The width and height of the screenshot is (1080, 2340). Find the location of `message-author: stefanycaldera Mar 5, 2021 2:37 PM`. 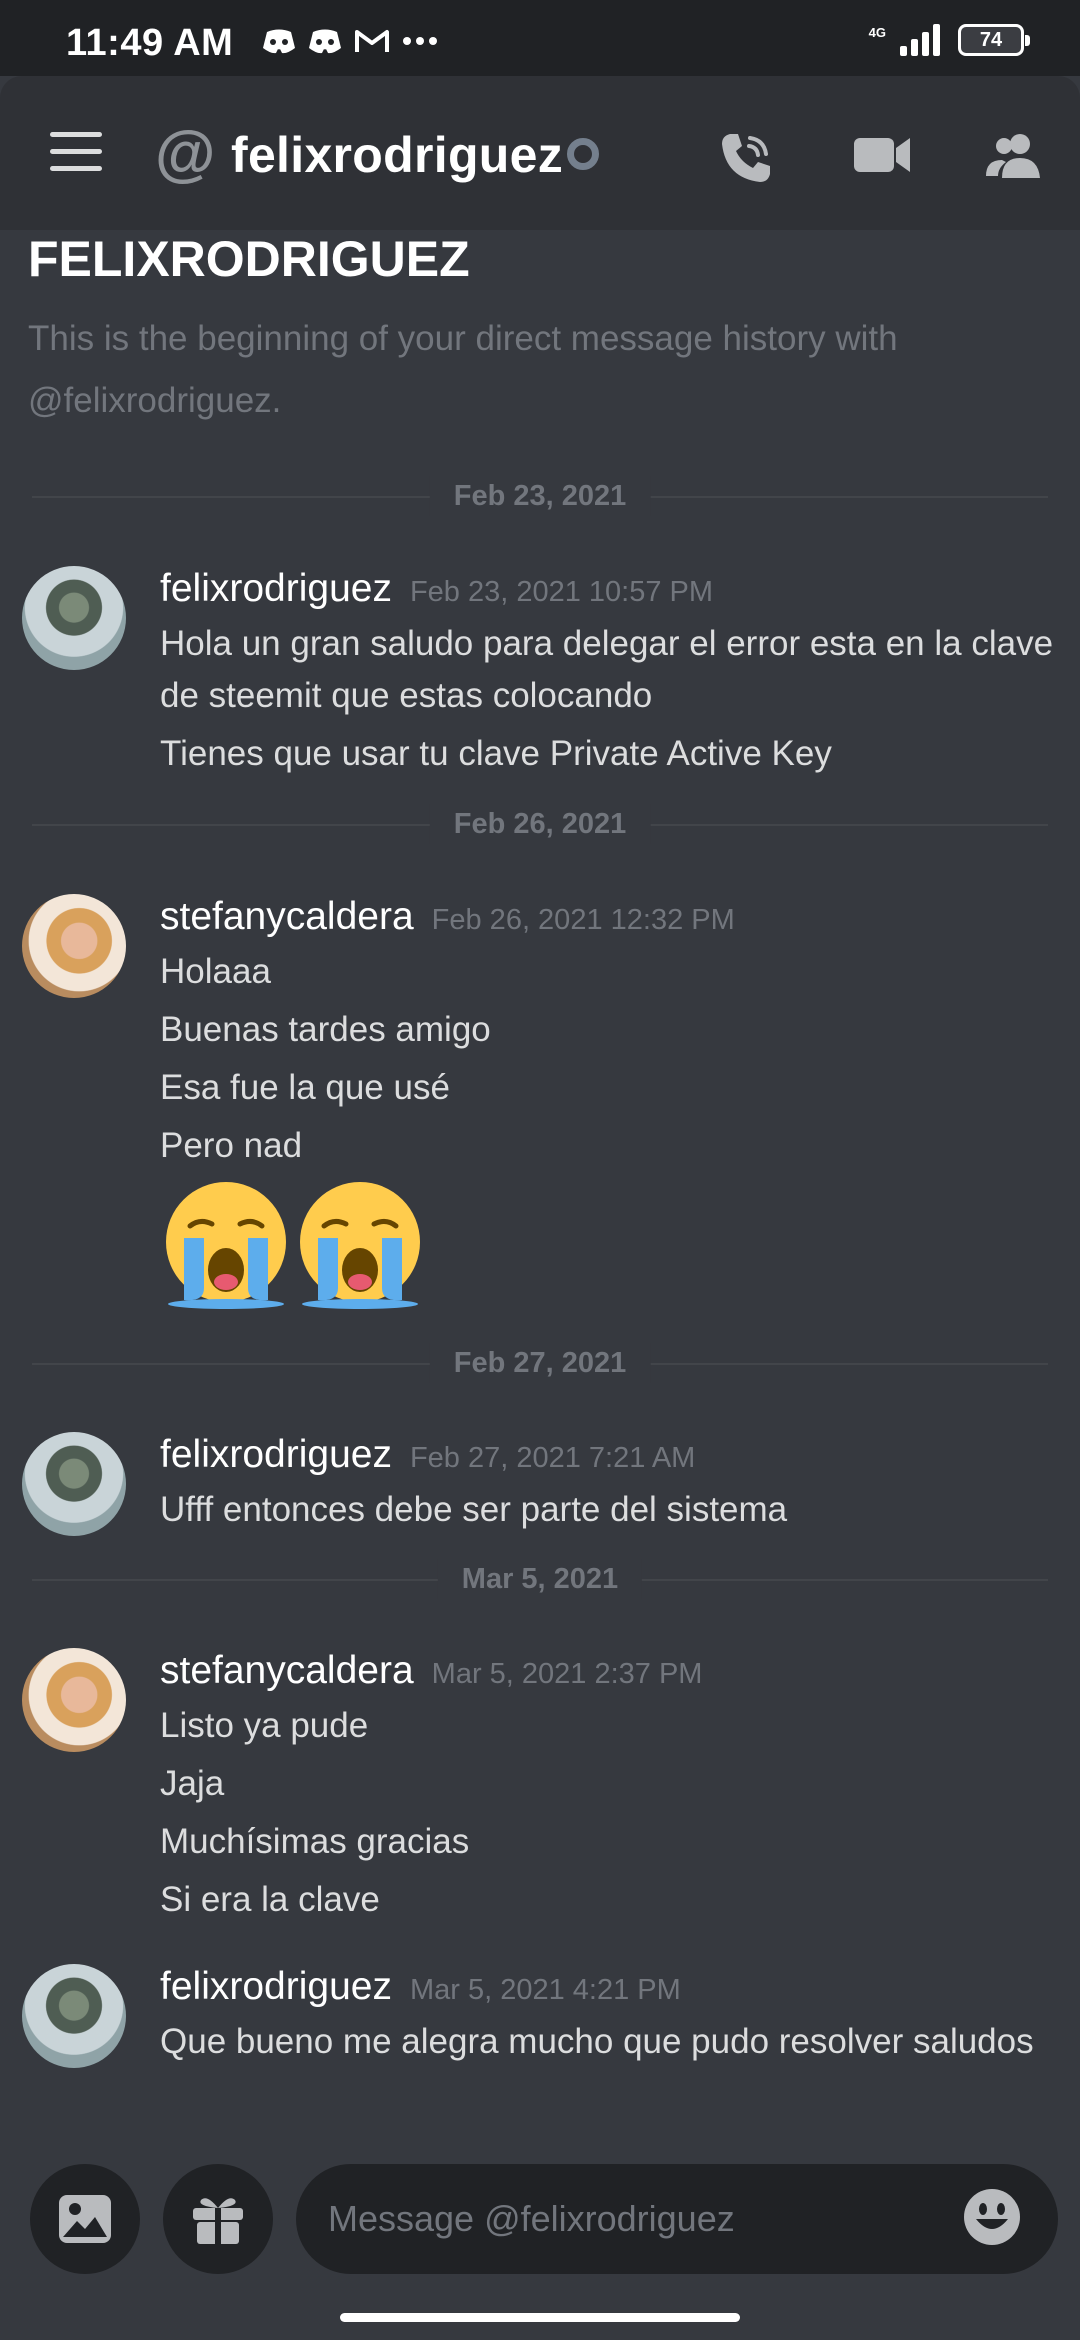

message-author: stefanycaldera Mar 5, 2021 2:37 PM is located at coordinates (431, 1672).